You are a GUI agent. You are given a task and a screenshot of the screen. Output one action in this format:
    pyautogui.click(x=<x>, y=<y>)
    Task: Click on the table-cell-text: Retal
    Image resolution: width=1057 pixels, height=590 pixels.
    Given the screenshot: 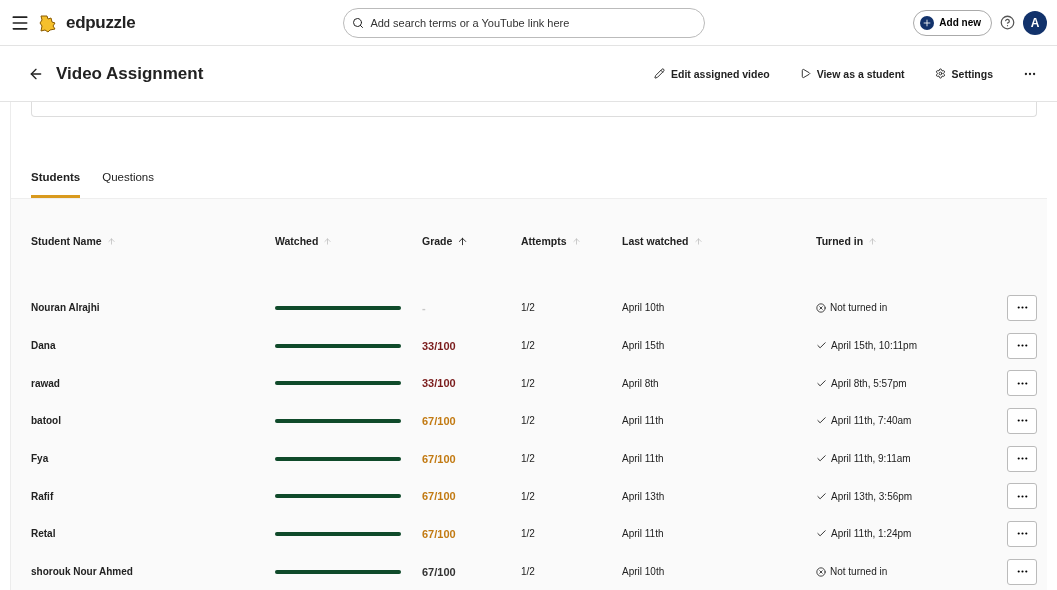 What is the action you would take?
    pyautogui.click(x=44, y=534)
    